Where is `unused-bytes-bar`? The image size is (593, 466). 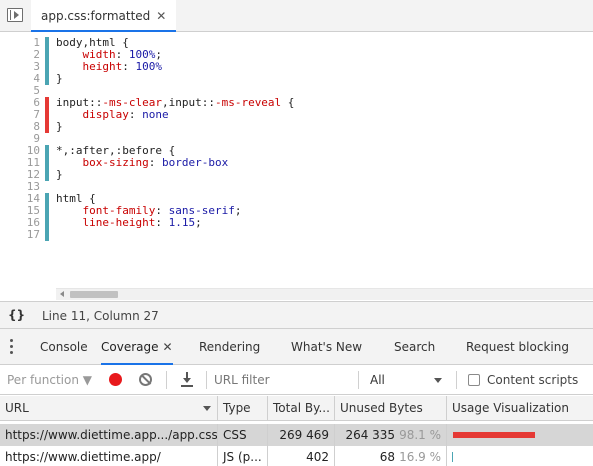
unused-bytes-bar is located at coordinates (494, 435).